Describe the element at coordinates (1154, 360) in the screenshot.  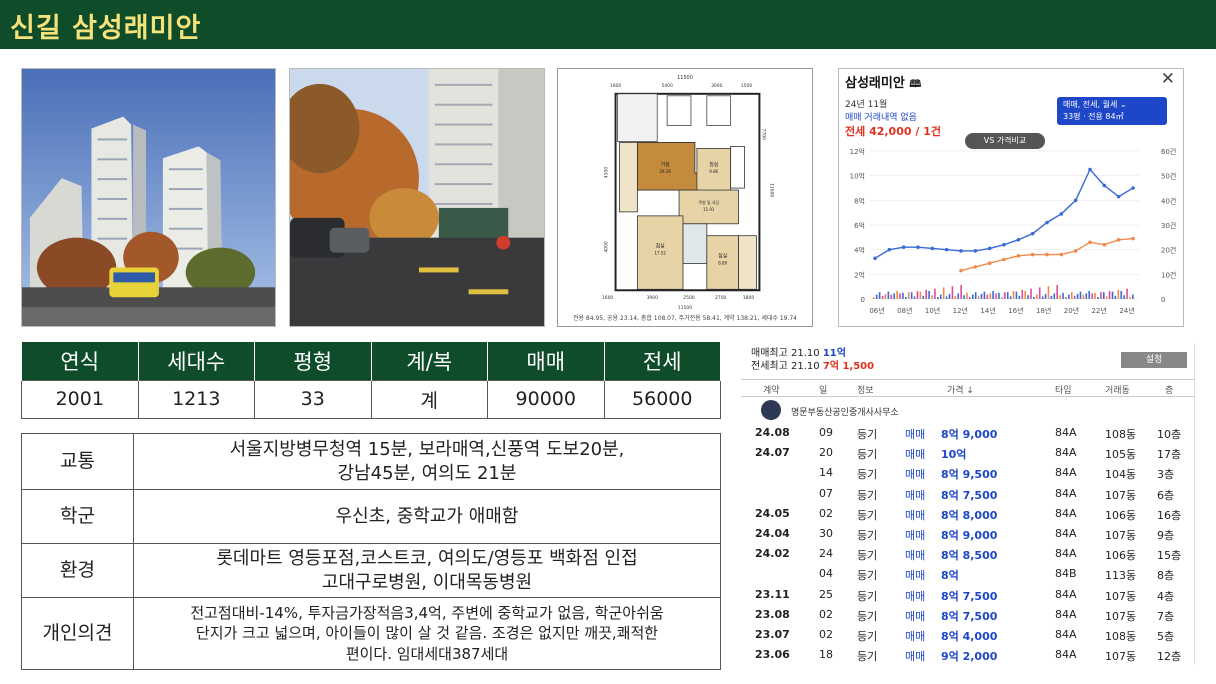
I see `settings-button: 설정` at that location.